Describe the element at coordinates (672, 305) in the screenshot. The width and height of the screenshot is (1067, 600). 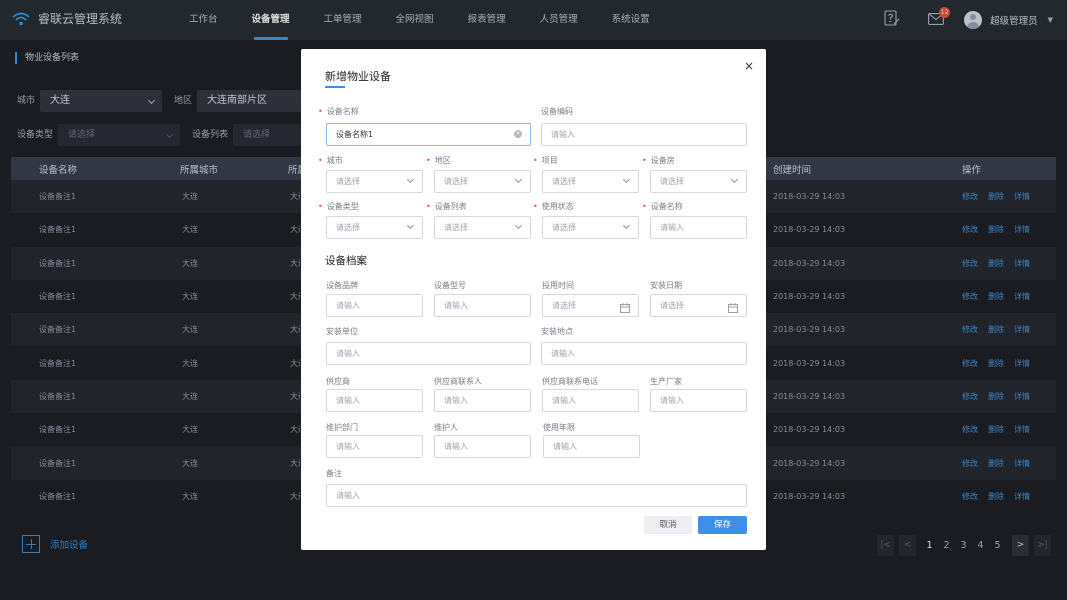
I see `install-date-placeholder: 请选择` at that location.